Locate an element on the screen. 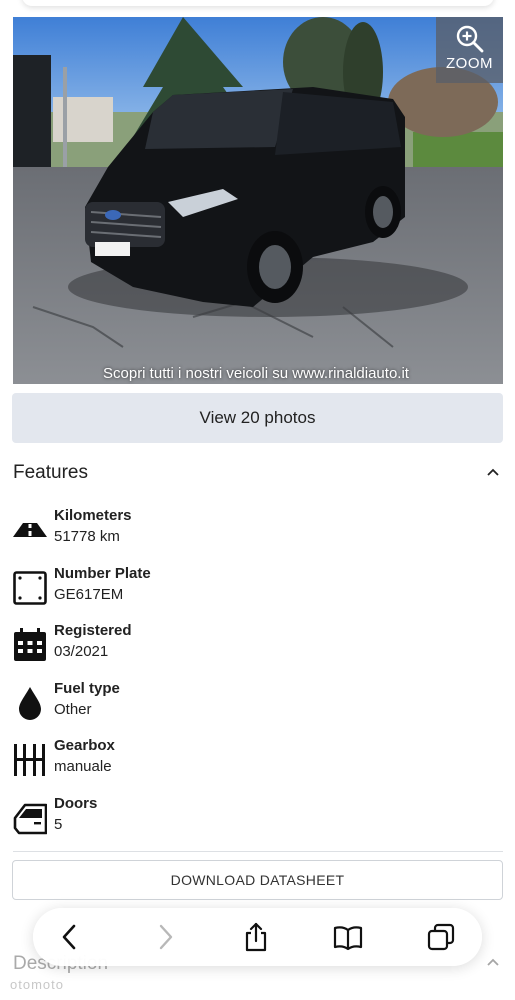 Image resolution: width=515 pixels, height=1000 pixels. feature-number-plate: Number Plate GE617EM is located at coordinates (253, 588).